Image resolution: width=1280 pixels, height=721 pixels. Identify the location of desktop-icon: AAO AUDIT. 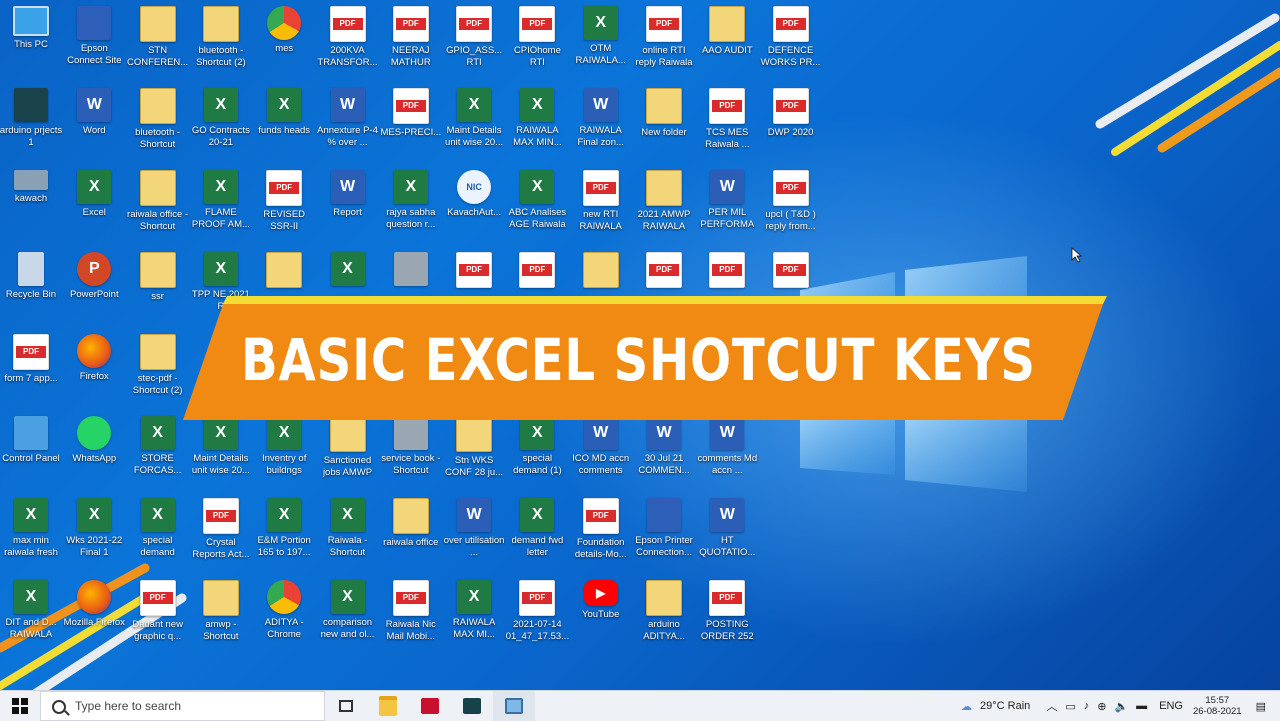
(727, 29).